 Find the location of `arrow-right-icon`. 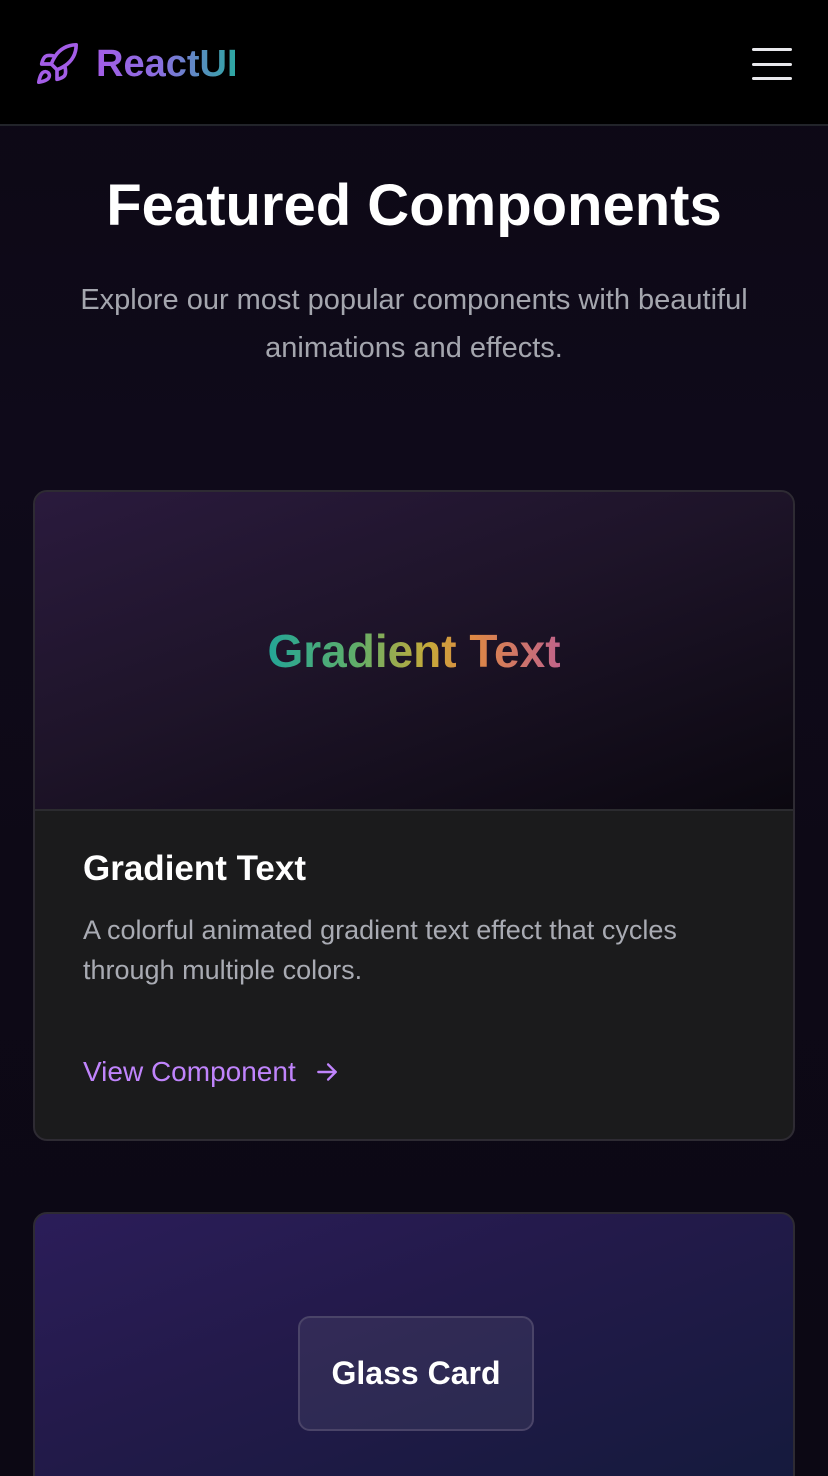

arrow-right-icon is located at coordinates (326, 1072).